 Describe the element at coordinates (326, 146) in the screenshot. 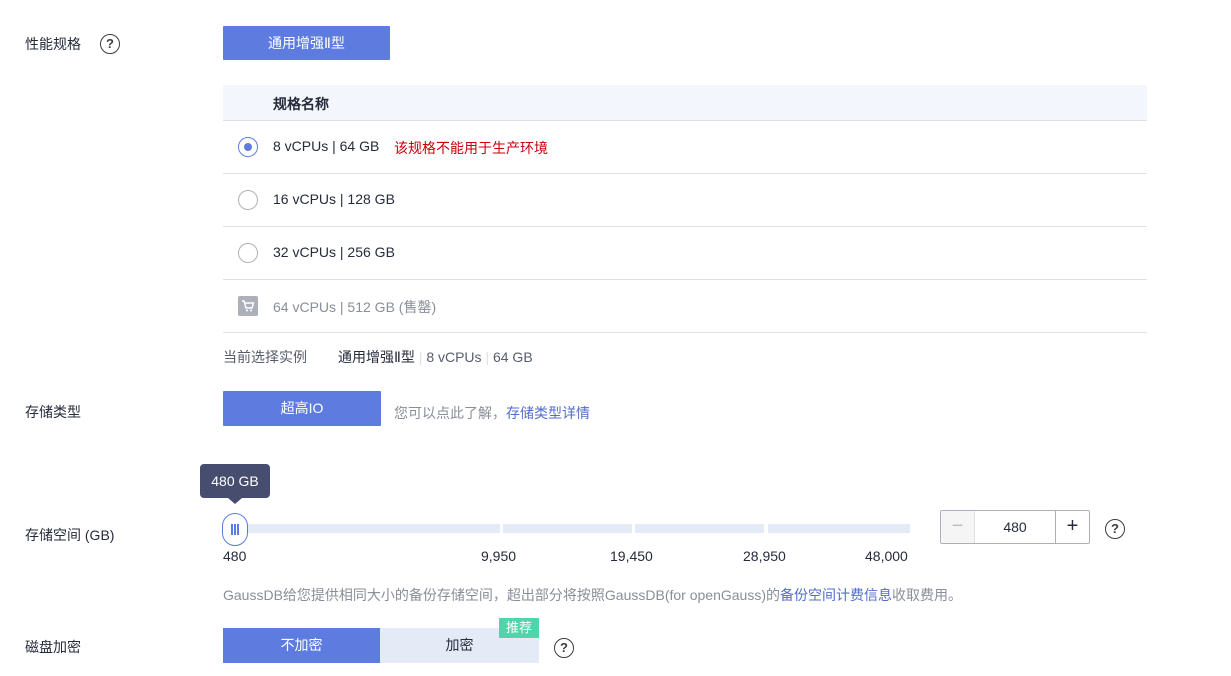

I see `spec-row-text: 8 vCPUs | 64 GB` at that location.